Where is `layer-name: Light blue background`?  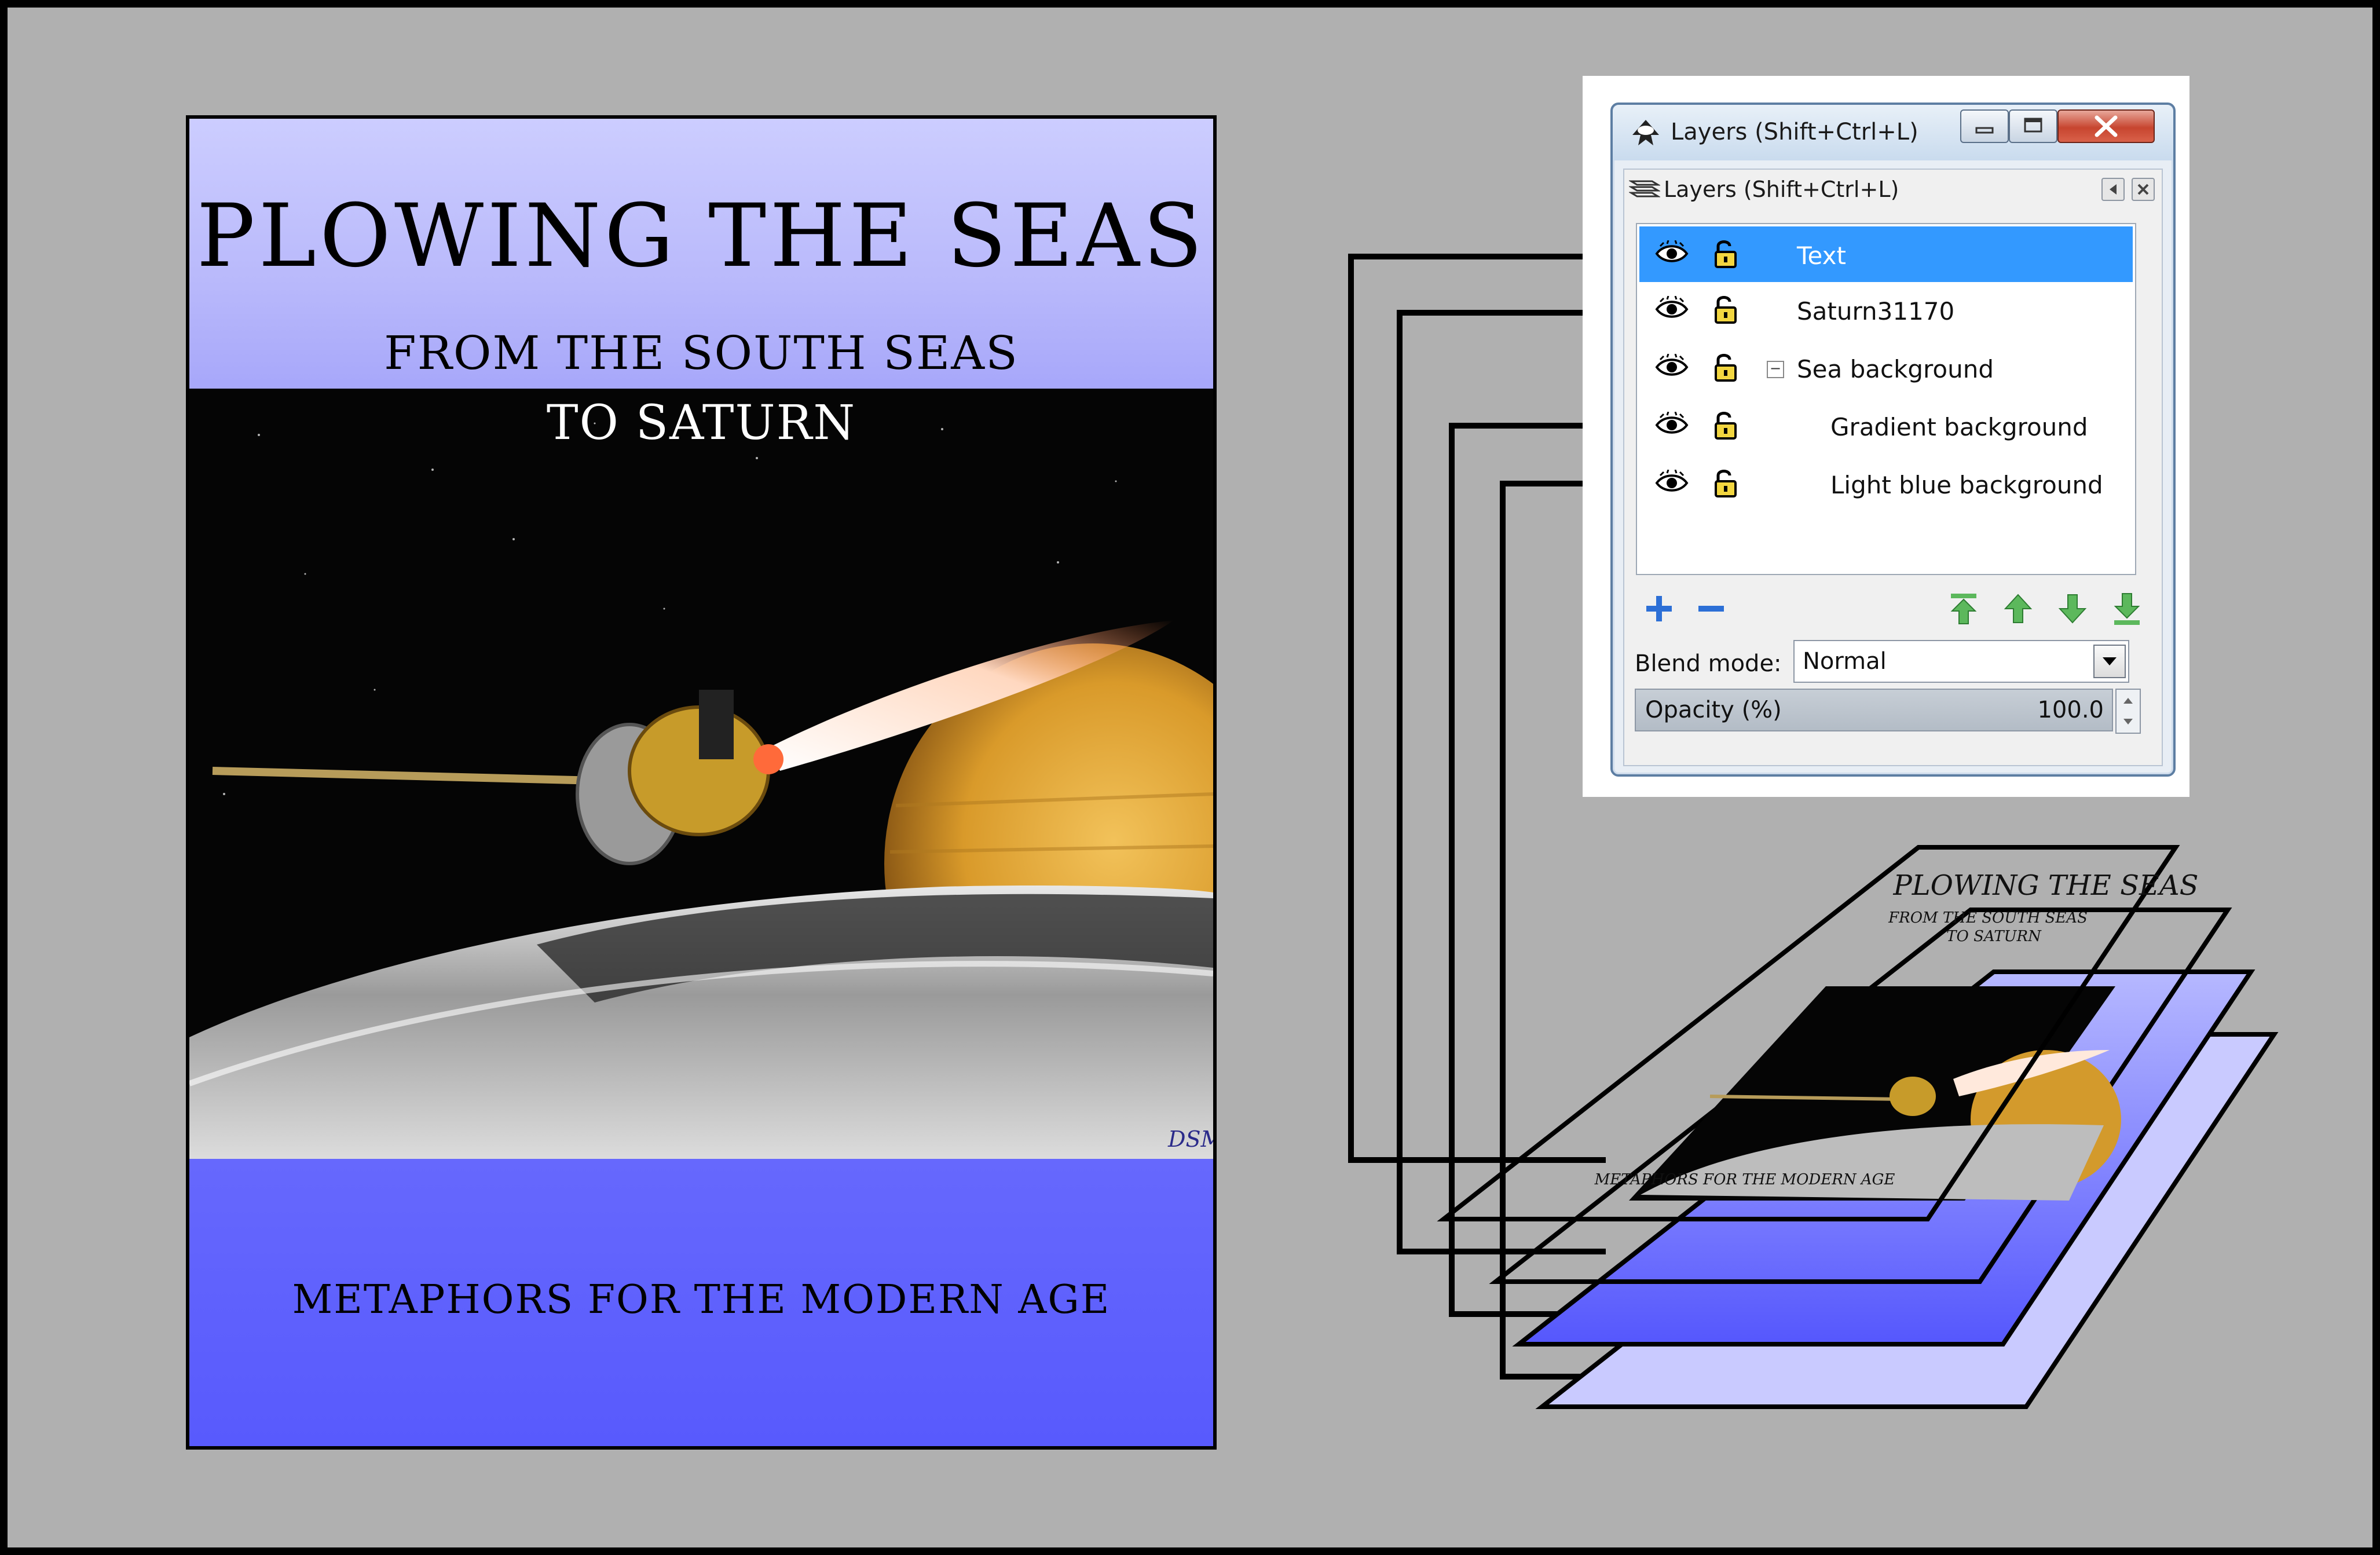 layer-name: Light blue background is located at coordinates (1966, 485).